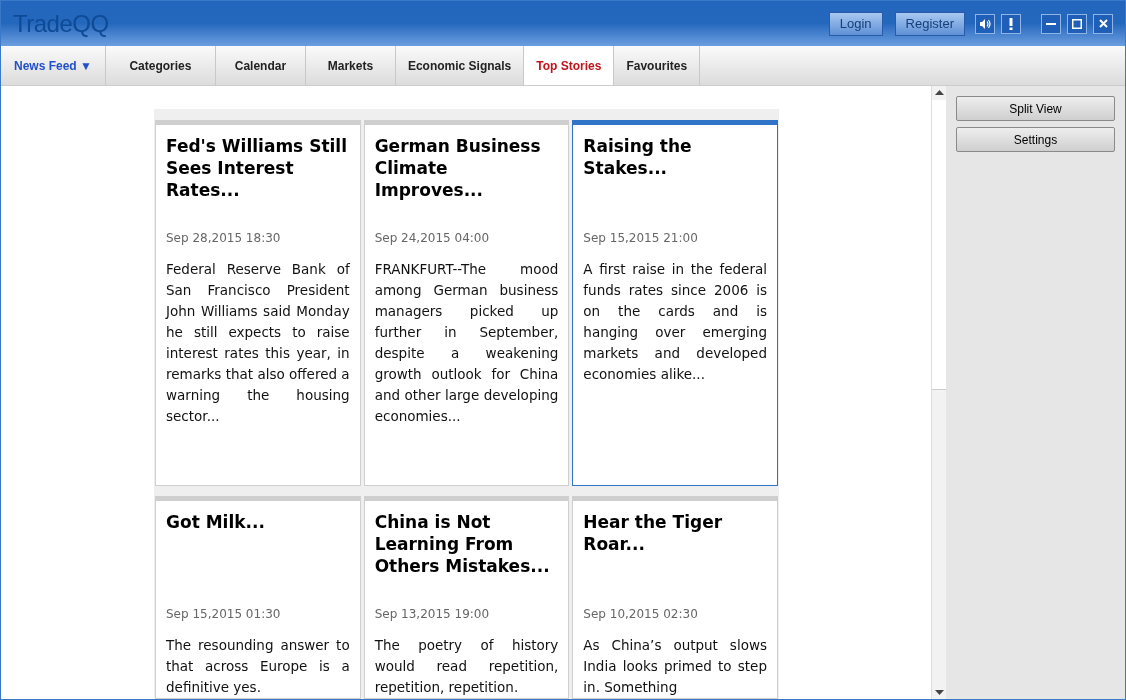 This screenshot has height=700, width=1126. What do you see at coordinates (675, 666) in the screenshot?
I see `story-summary: As China’s output slows India looks primed to step in. Something` at bounding box center [675, 666].